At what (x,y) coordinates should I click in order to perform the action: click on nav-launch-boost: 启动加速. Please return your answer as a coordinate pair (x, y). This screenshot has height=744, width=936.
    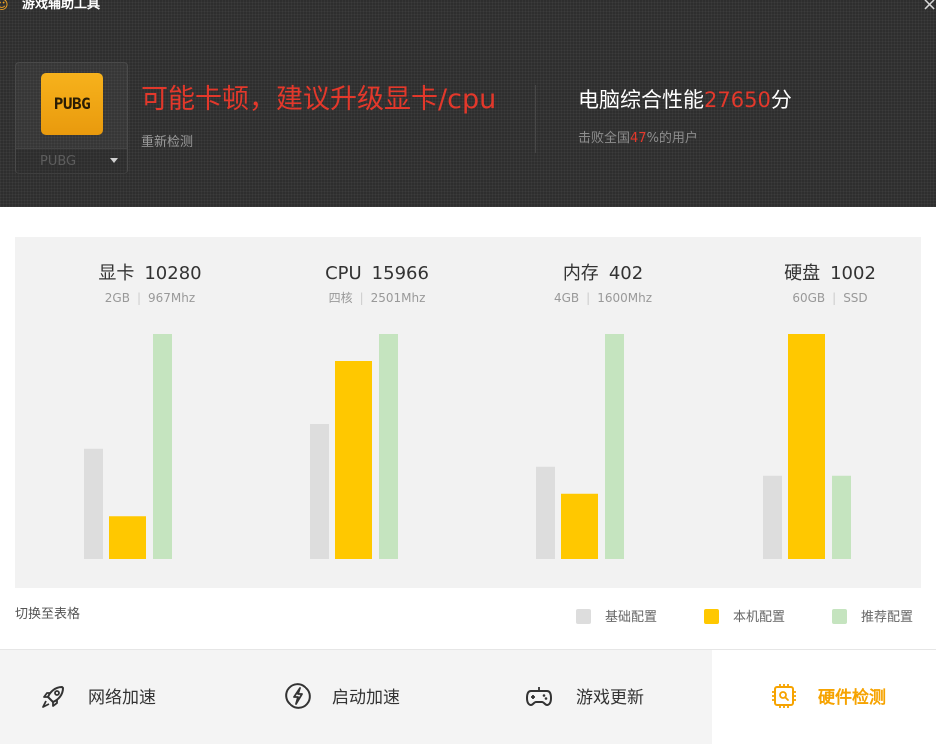
    Looking at the image, I should click on (356, 697).